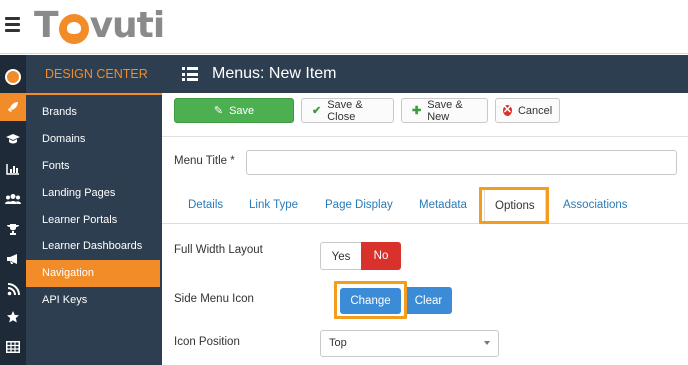 The width and height of the screenshot is (688, 365). Describe the element at coordinates (13, 317) in the screenshot. I see `star-icon` at that location.